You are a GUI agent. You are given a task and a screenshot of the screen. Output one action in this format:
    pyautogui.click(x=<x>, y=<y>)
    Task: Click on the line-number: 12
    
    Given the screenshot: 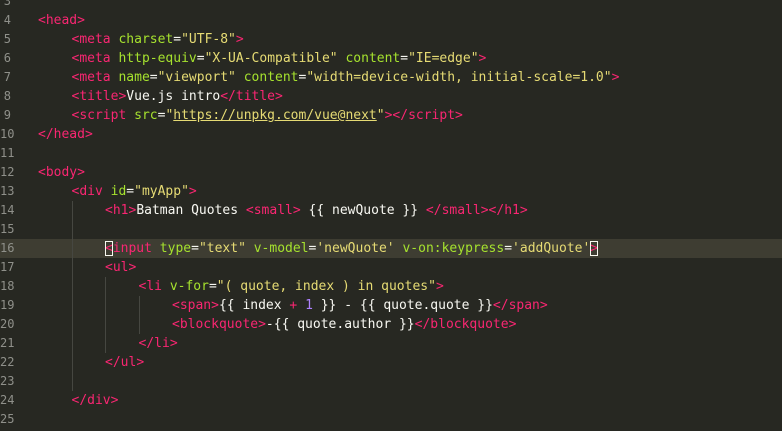 What is the action you would take?
    pyautogui.click(x=7, y=172)
    